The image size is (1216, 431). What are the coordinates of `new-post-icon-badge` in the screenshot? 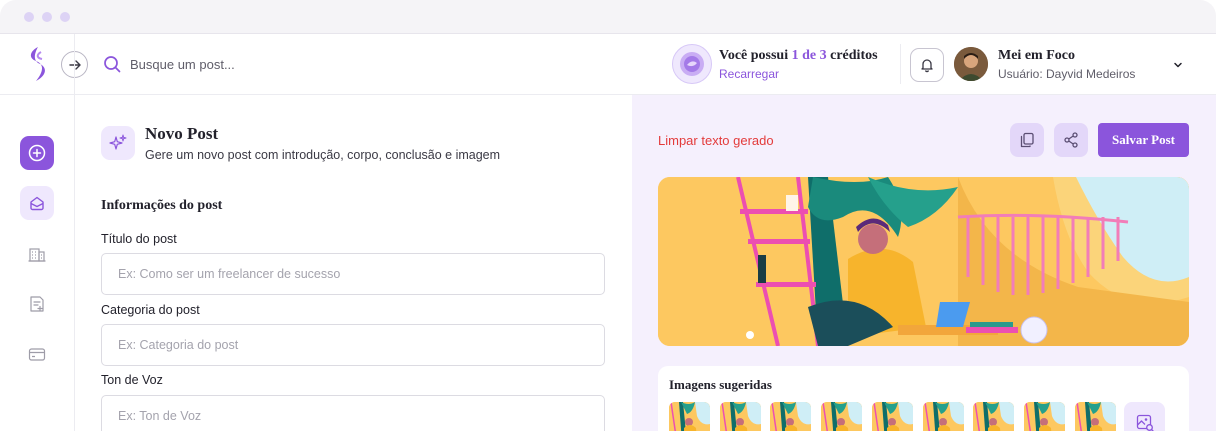 It's located at (118, 143).